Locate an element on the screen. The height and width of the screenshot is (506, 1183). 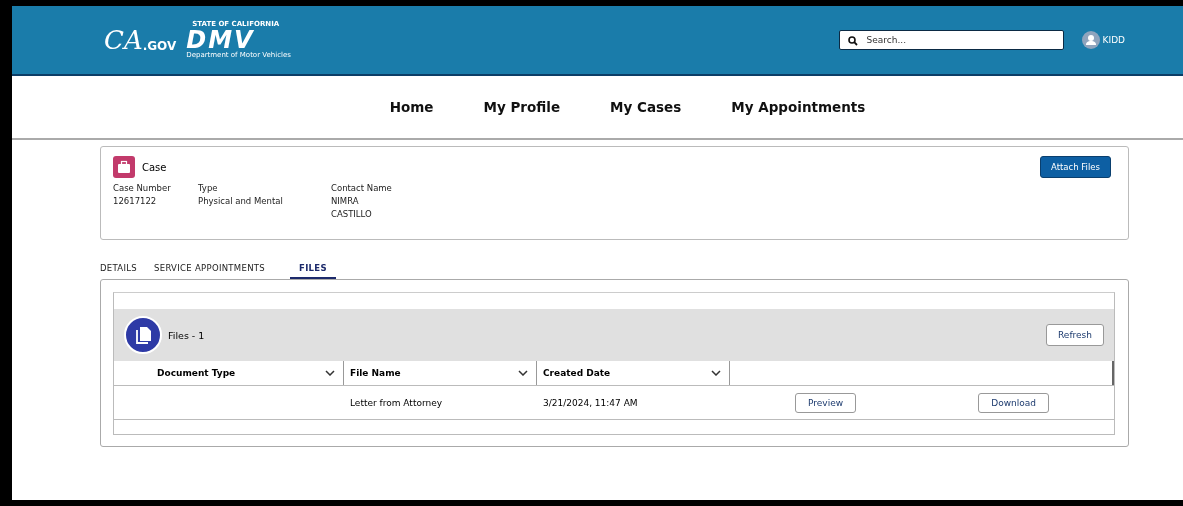
table-cell: Letter from Attorney is located at coordinates (396, 402).